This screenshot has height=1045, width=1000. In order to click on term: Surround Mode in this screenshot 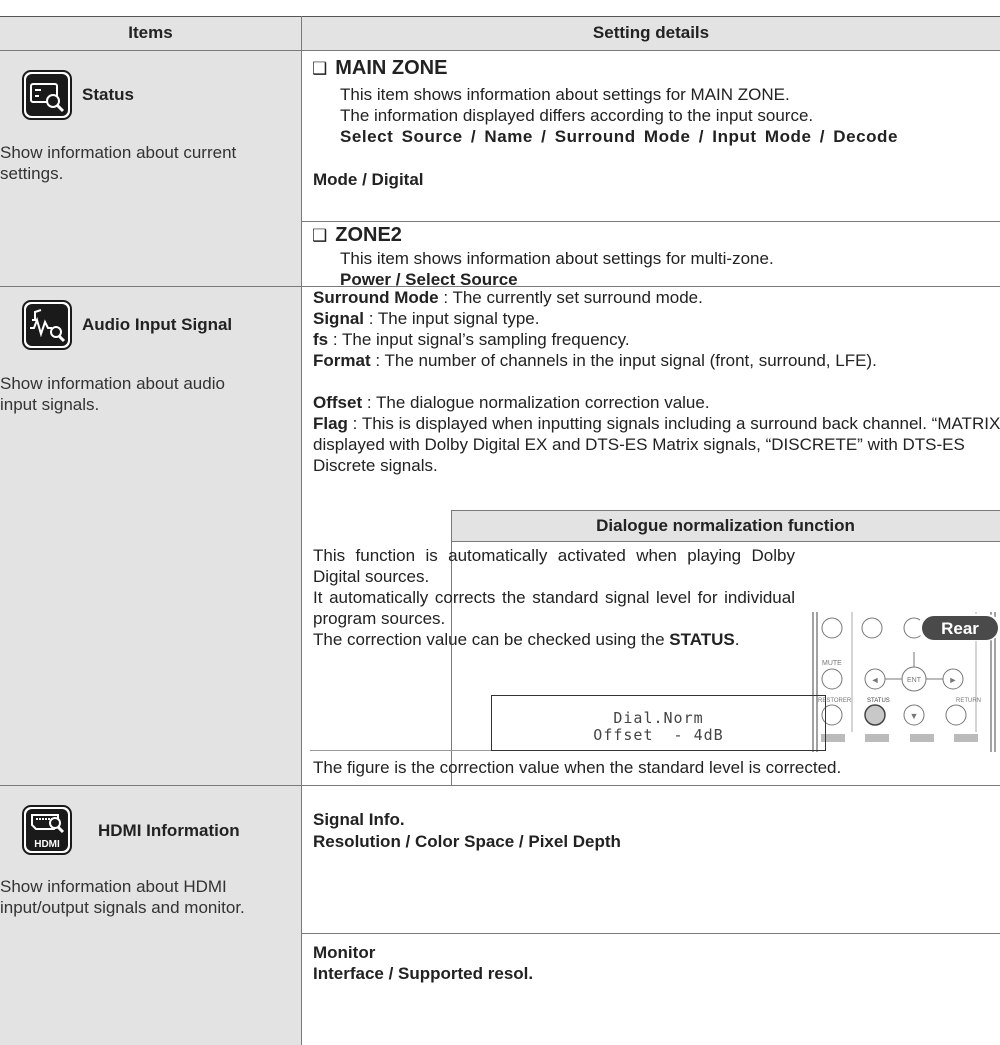, I will do `click(376, 297)`.